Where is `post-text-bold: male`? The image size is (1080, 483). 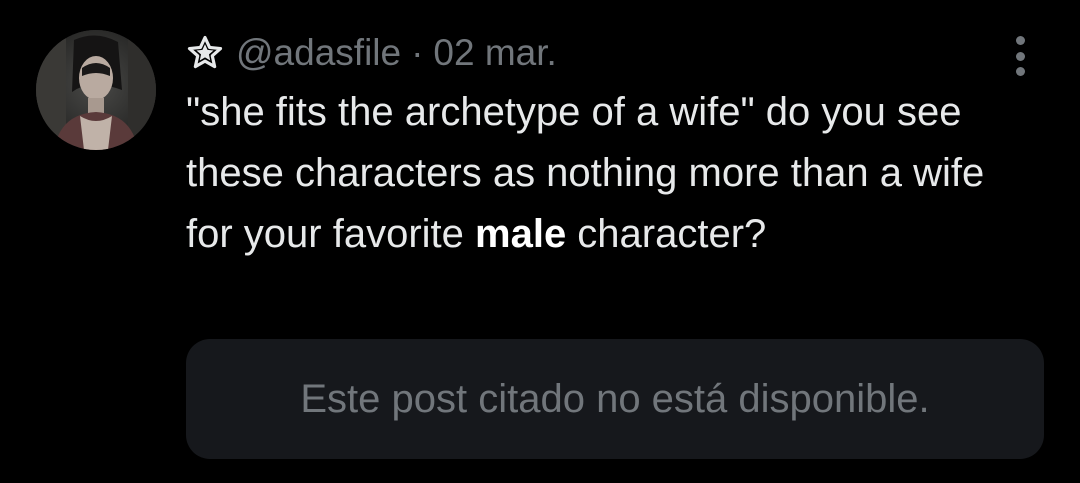
post-text-bold: male is located at coordinates (521, 234).